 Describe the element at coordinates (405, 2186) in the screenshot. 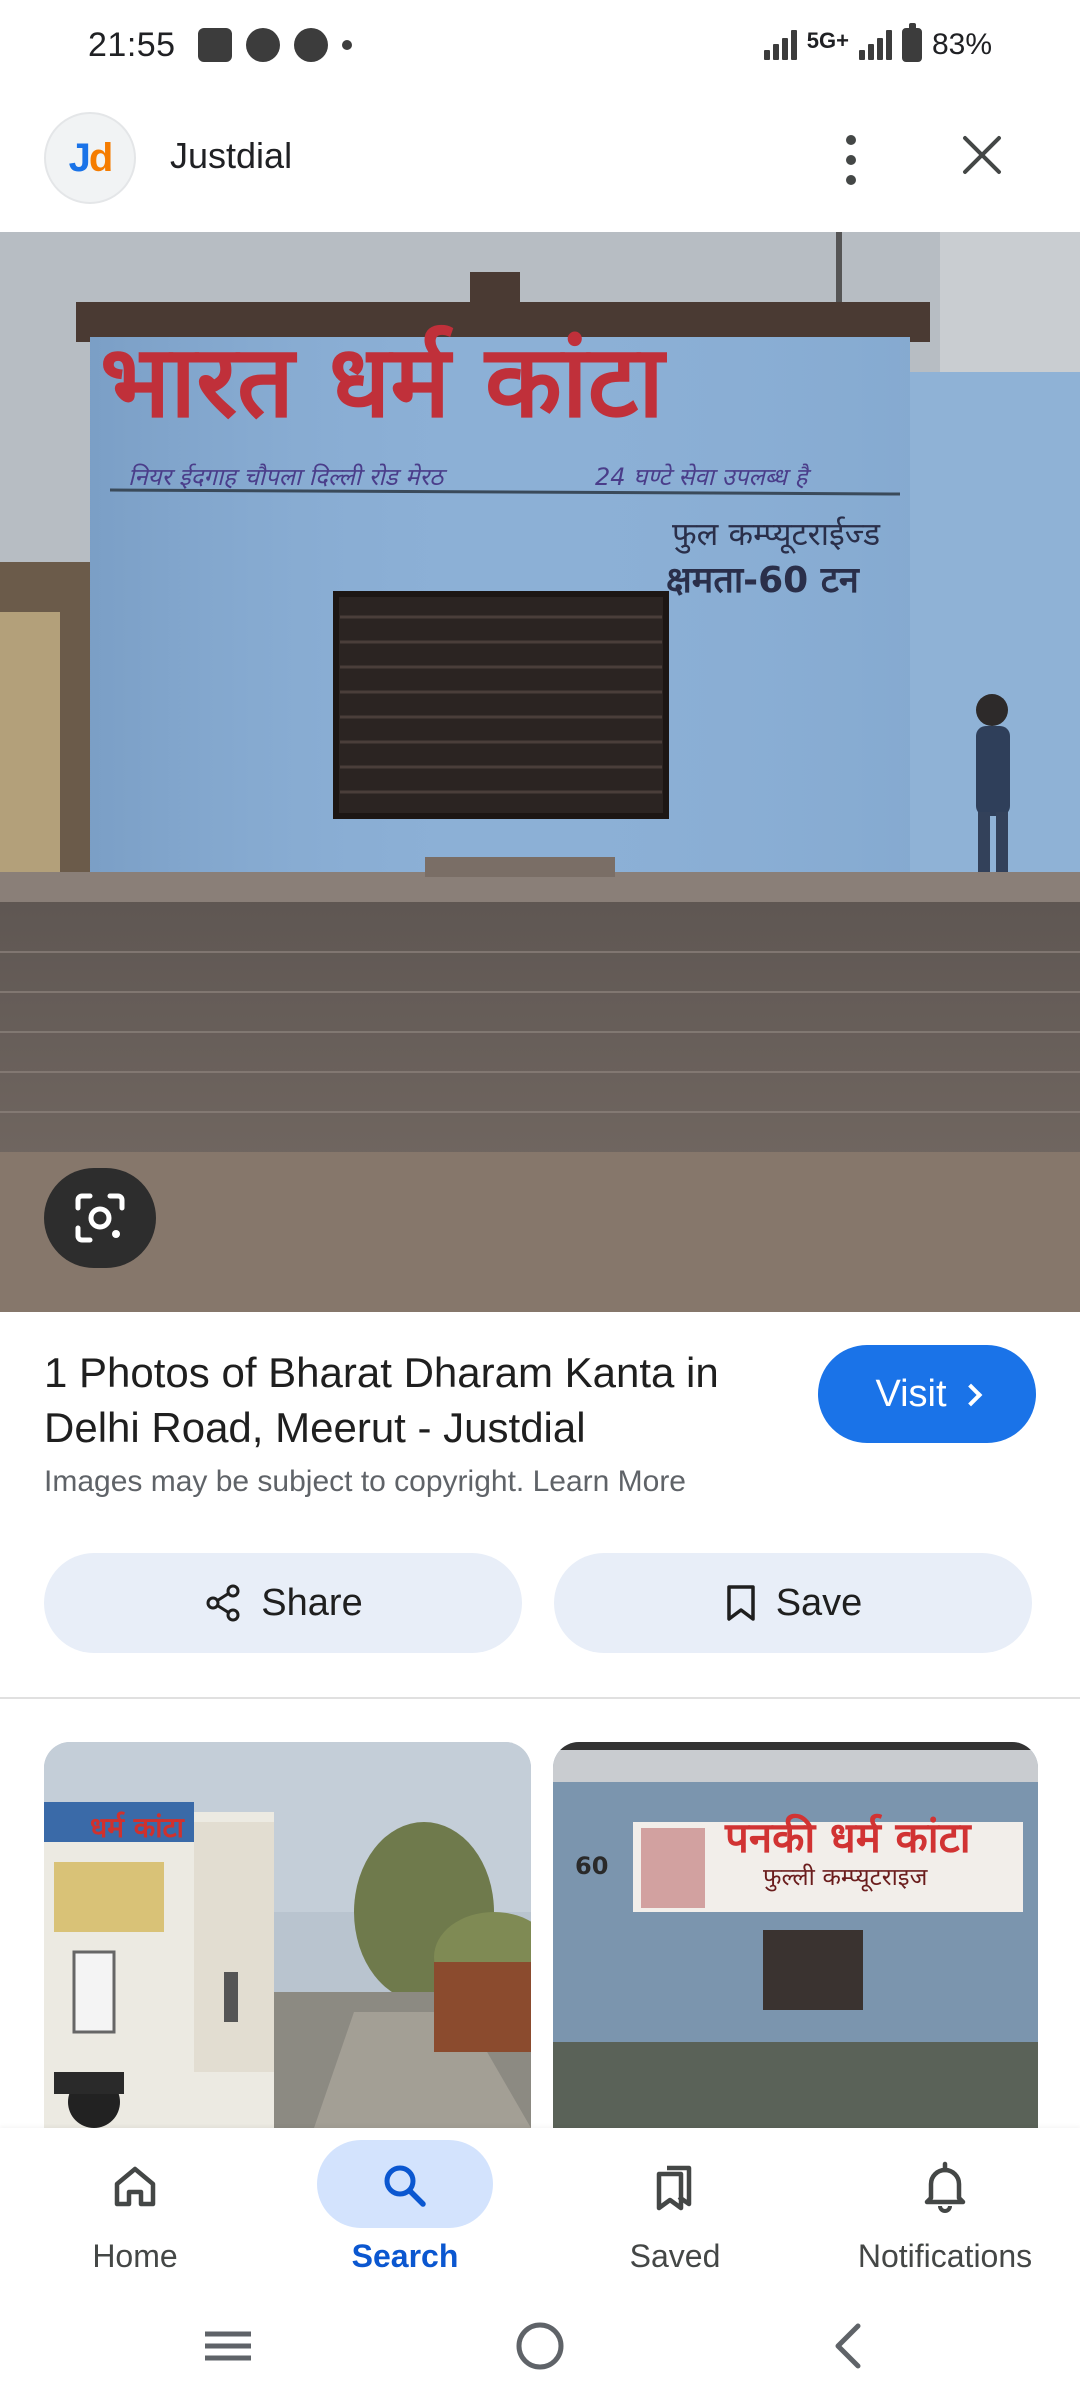

I see `search-icon` at that location.